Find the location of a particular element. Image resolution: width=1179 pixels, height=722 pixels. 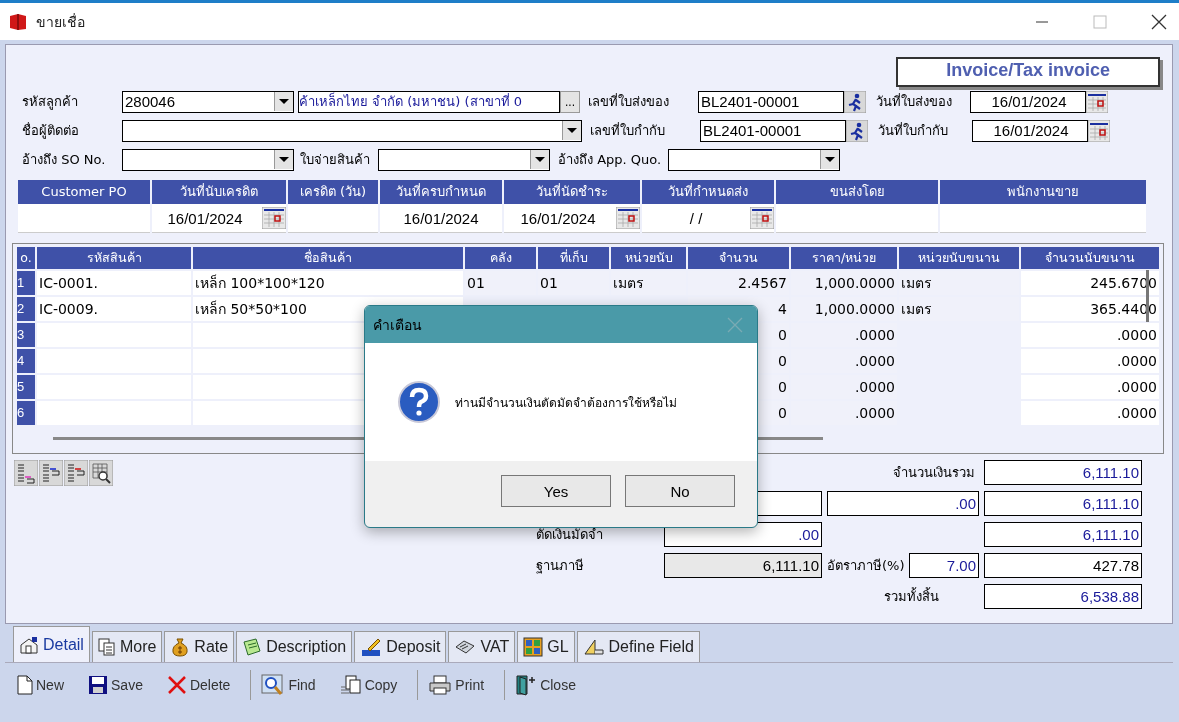

column-header: รหัสสินค้า is located at coordinates (114, 258).